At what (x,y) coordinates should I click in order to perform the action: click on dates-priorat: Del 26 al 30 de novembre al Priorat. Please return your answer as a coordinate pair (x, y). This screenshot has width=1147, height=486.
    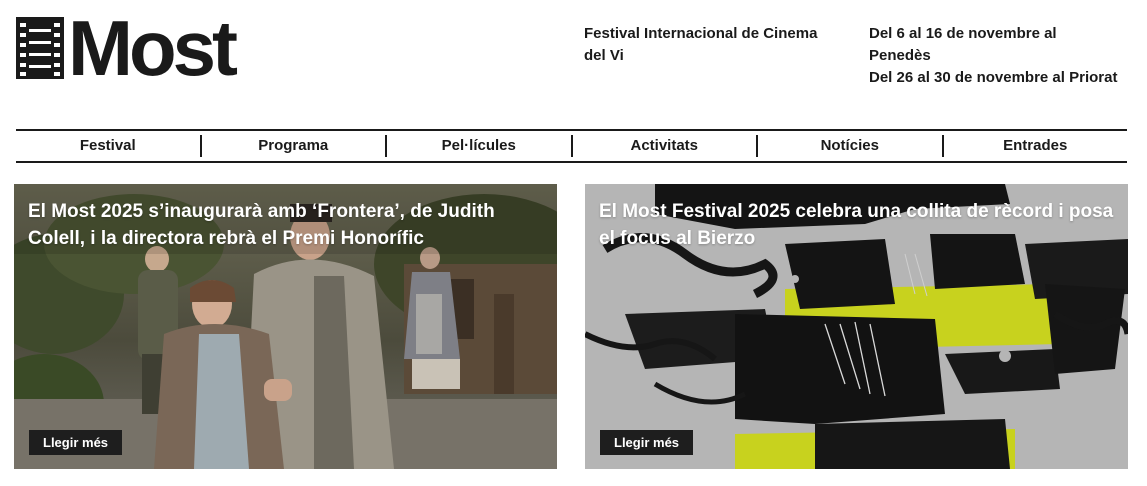
    Looking at the image, I should click on (993, 77).